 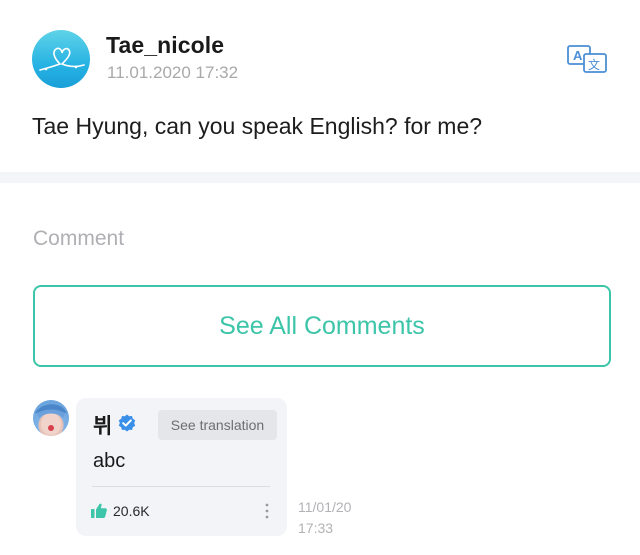 I want to click on svg-text: 文, so click(x=594, y=64).